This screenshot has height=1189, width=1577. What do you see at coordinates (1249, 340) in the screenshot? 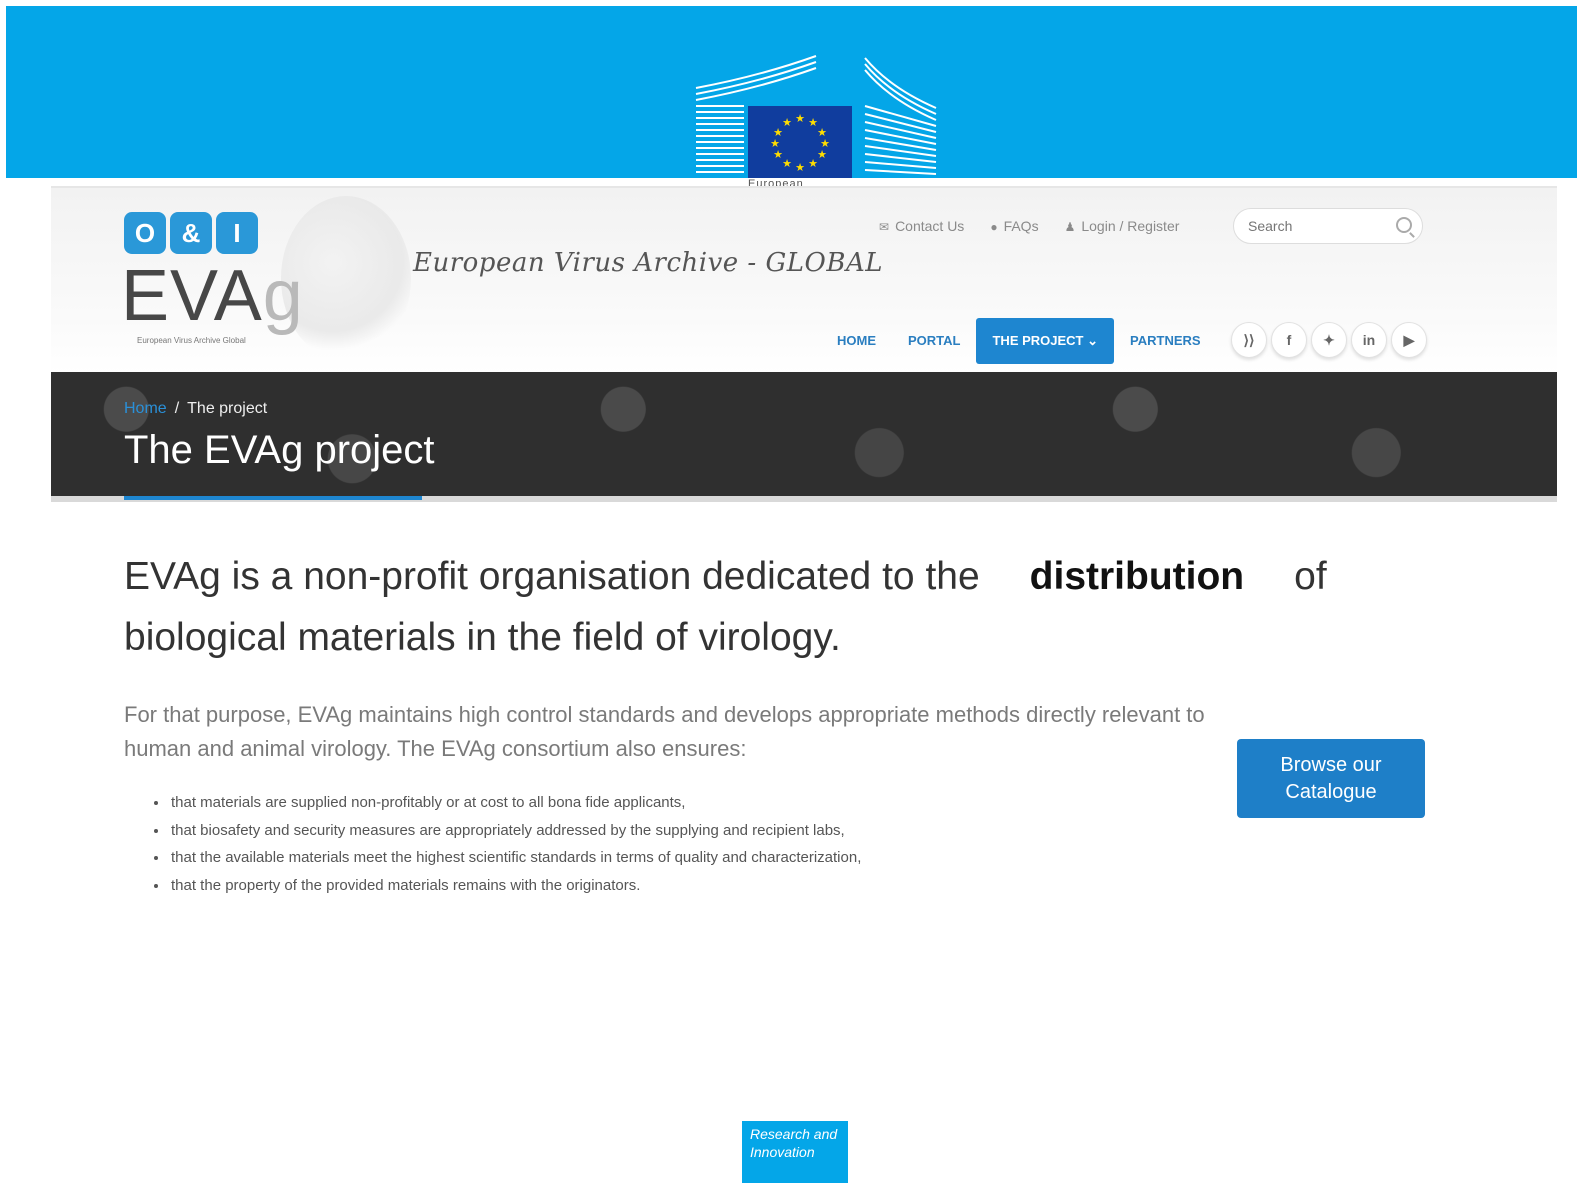
I see `rss-icon: ⟩⟩` at bounding box center [1249, 340].